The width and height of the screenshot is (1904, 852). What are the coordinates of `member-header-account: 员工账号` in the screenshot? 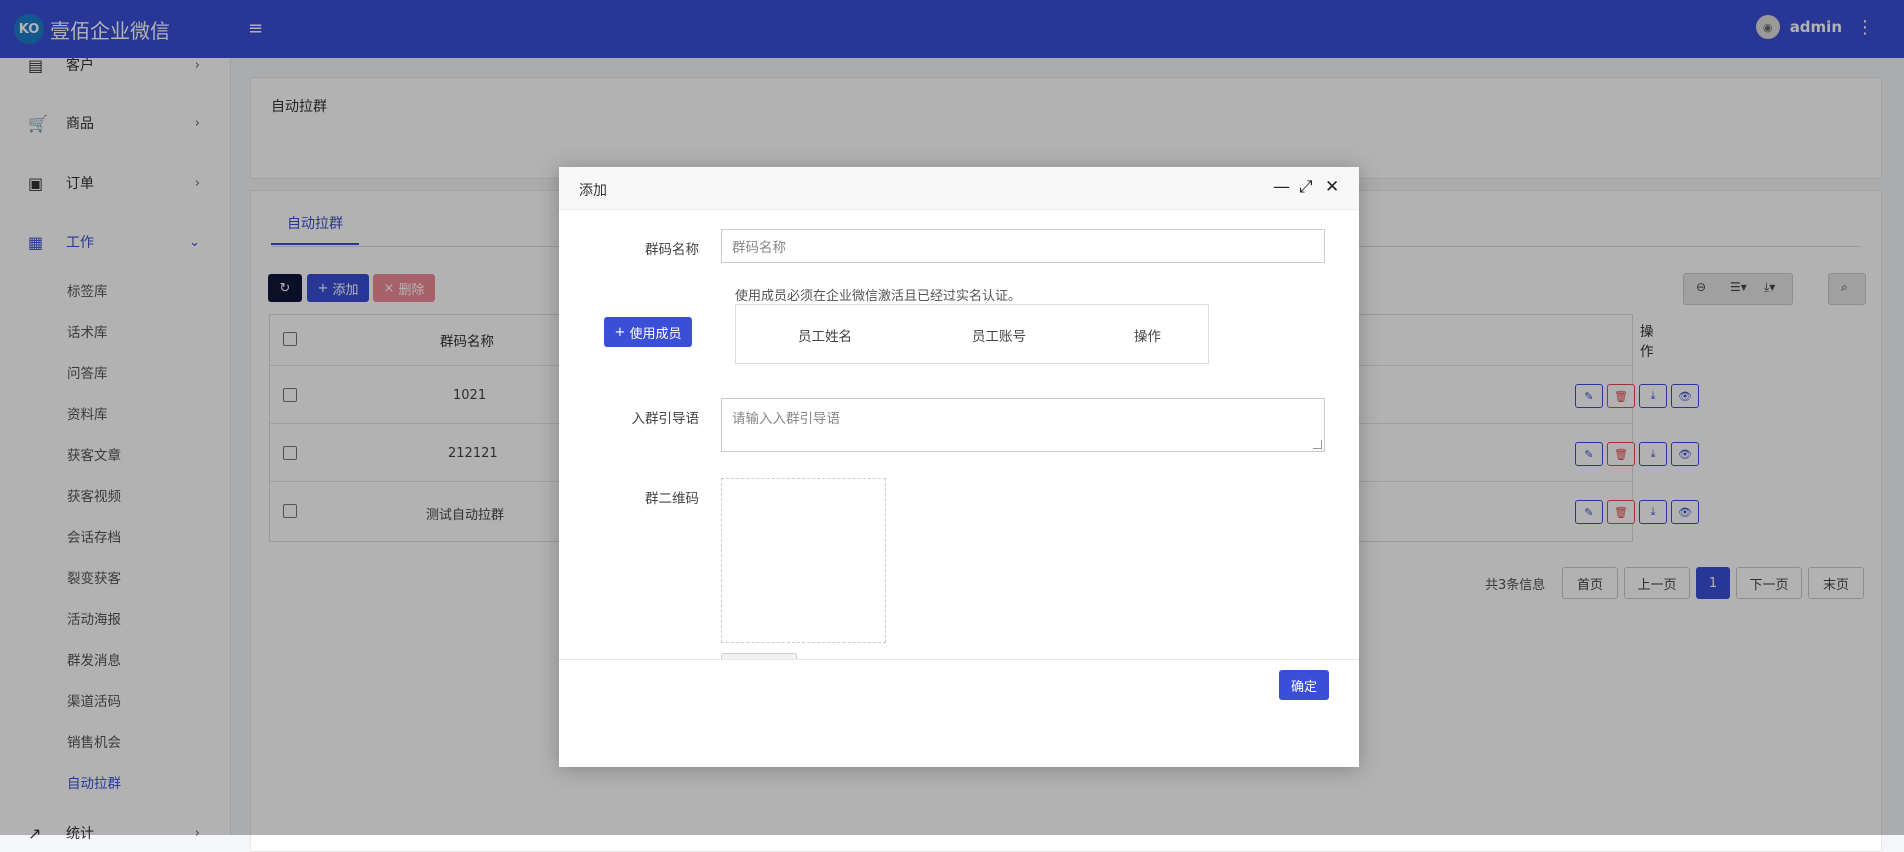 It's located at (999, 337).